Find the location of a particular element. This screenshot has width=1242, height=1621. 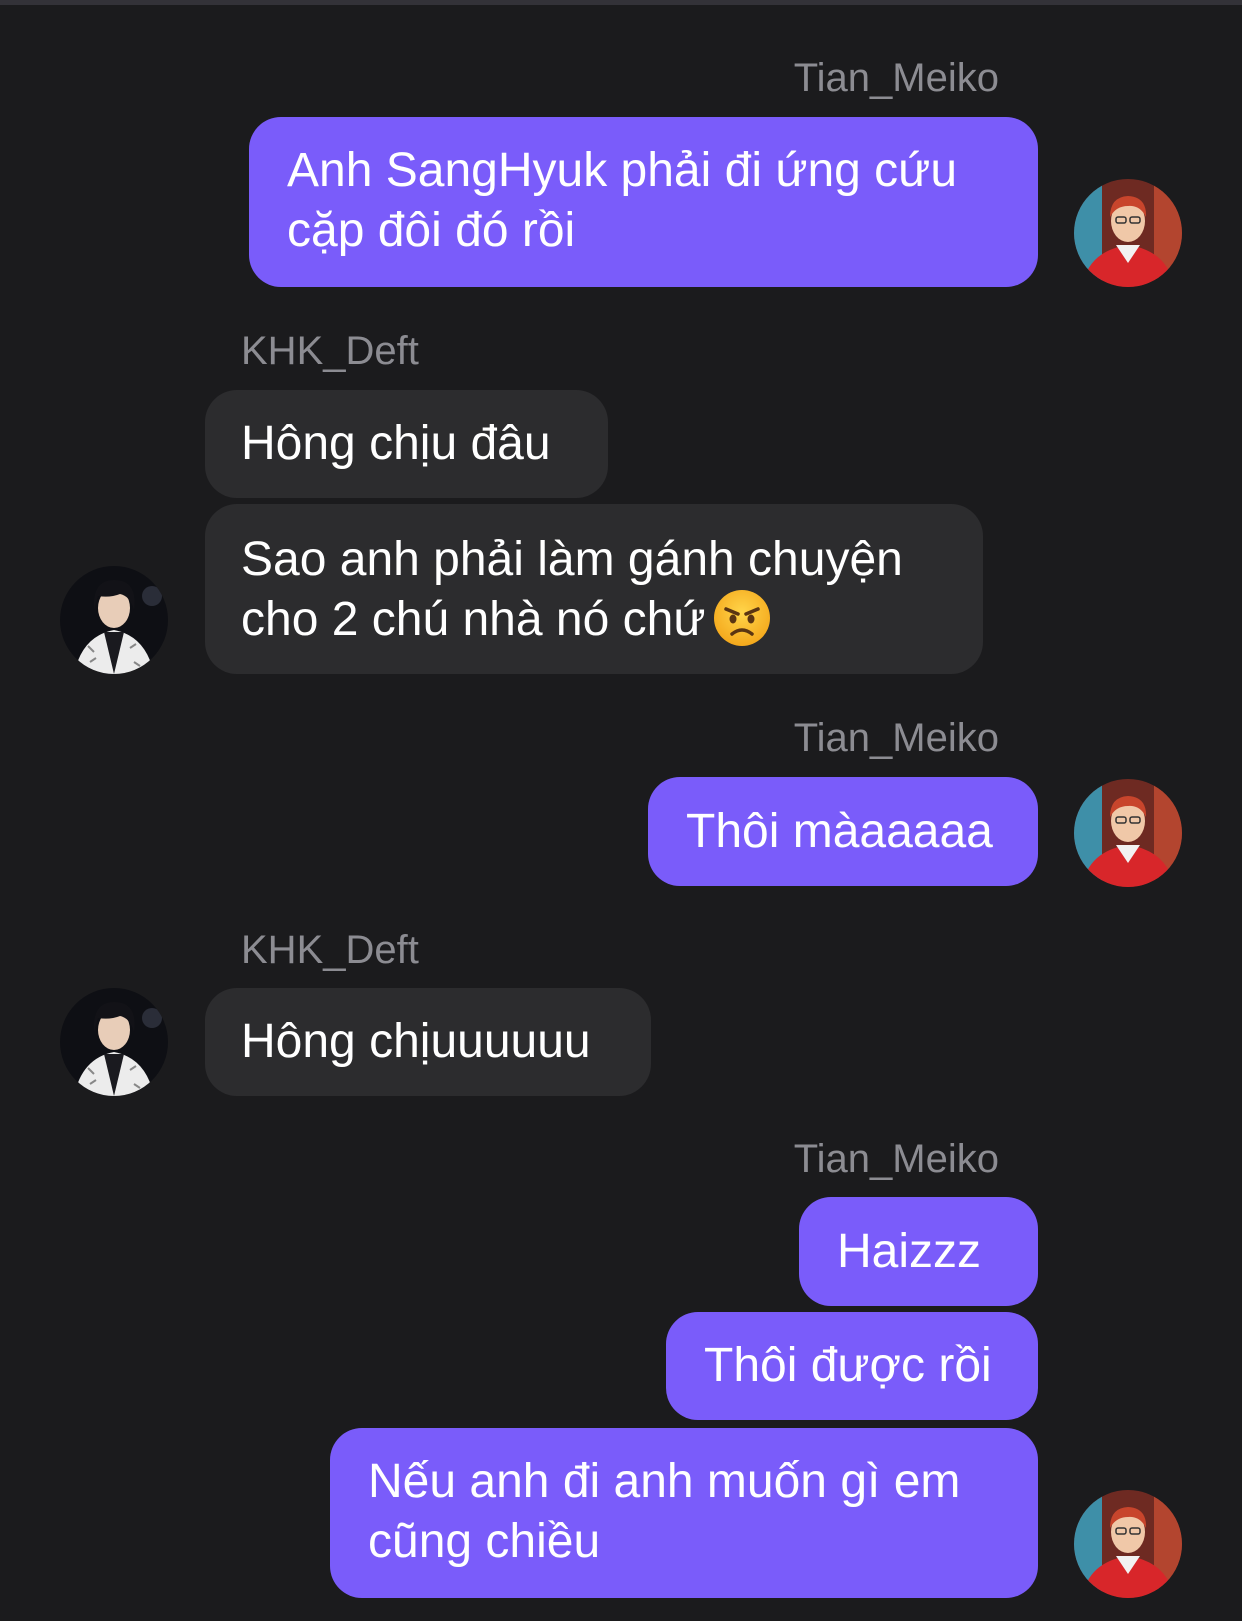

incoming-message-bubble: Hông chịuuuuuu is located at coordinates (428, 1042).